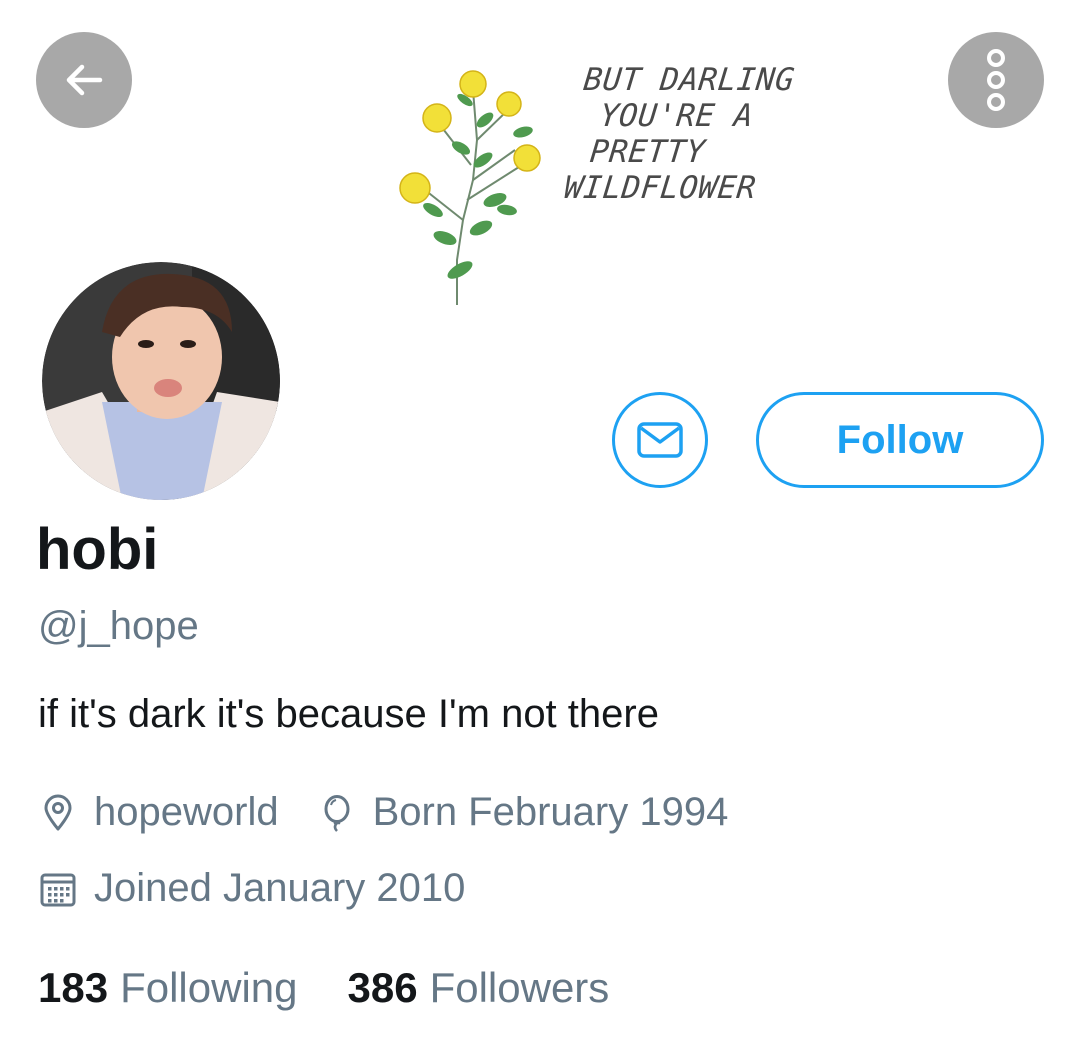 Image resolution: width=1080 pixels, height=1058 pixels. What do you see at coordinates (348, 714) in the screenshot?
I see `profile-bio: if it's dark it's because I'm not there` at bounding box center [348, 714].